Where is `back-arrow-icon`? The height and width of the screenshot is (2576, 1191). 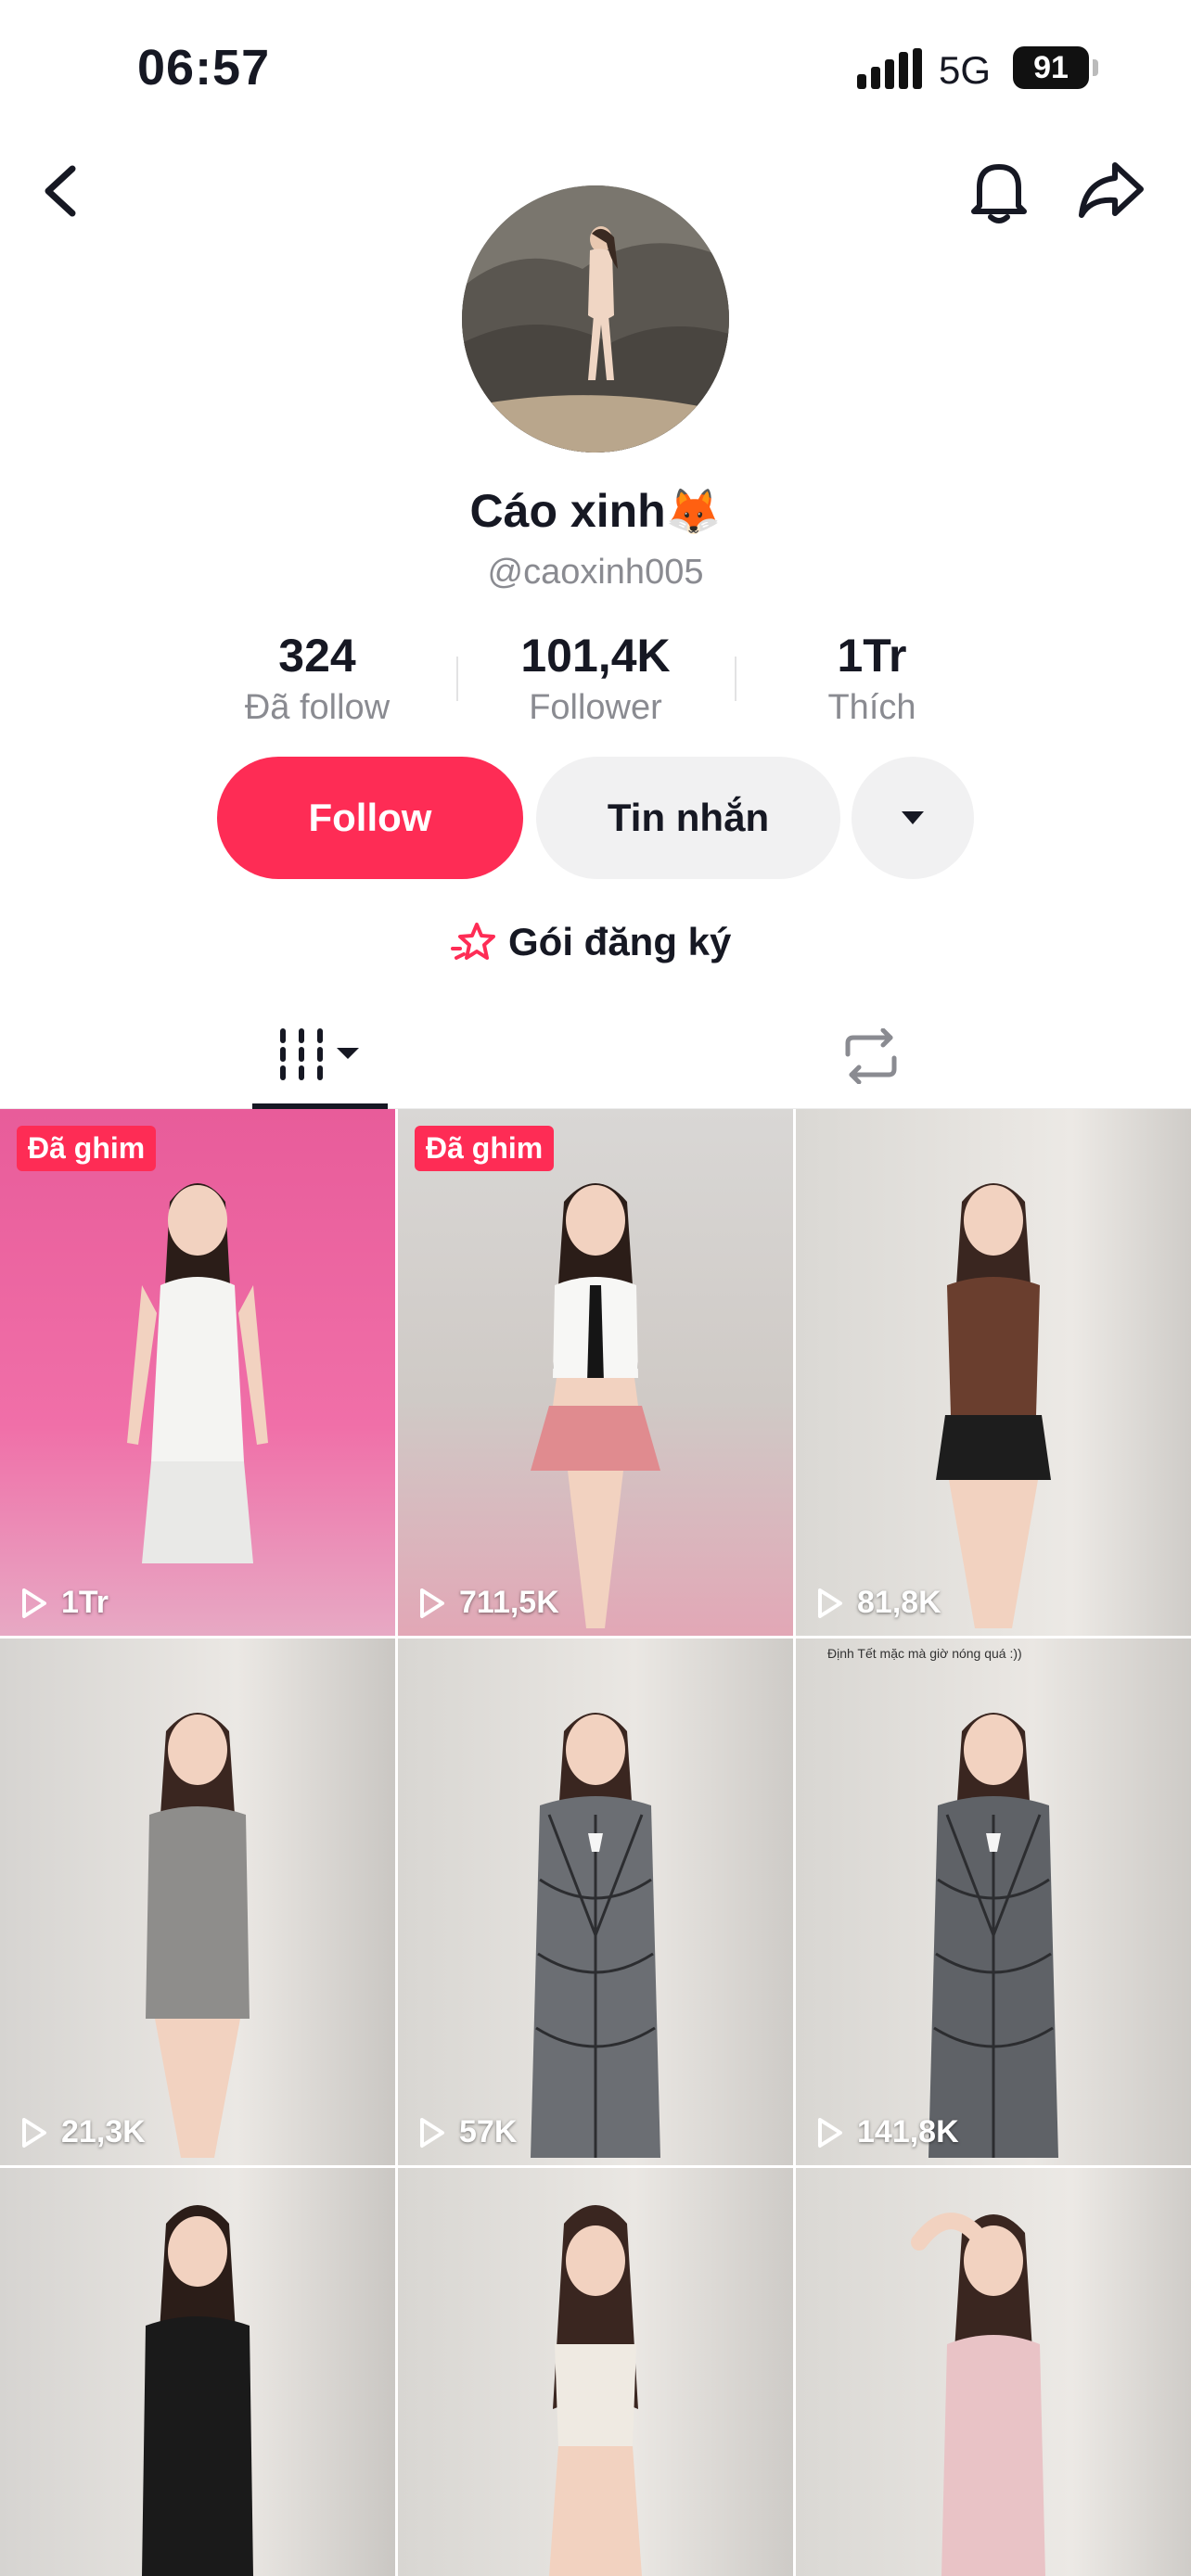
back-arrow-icon is located at coordinates (62, 191).